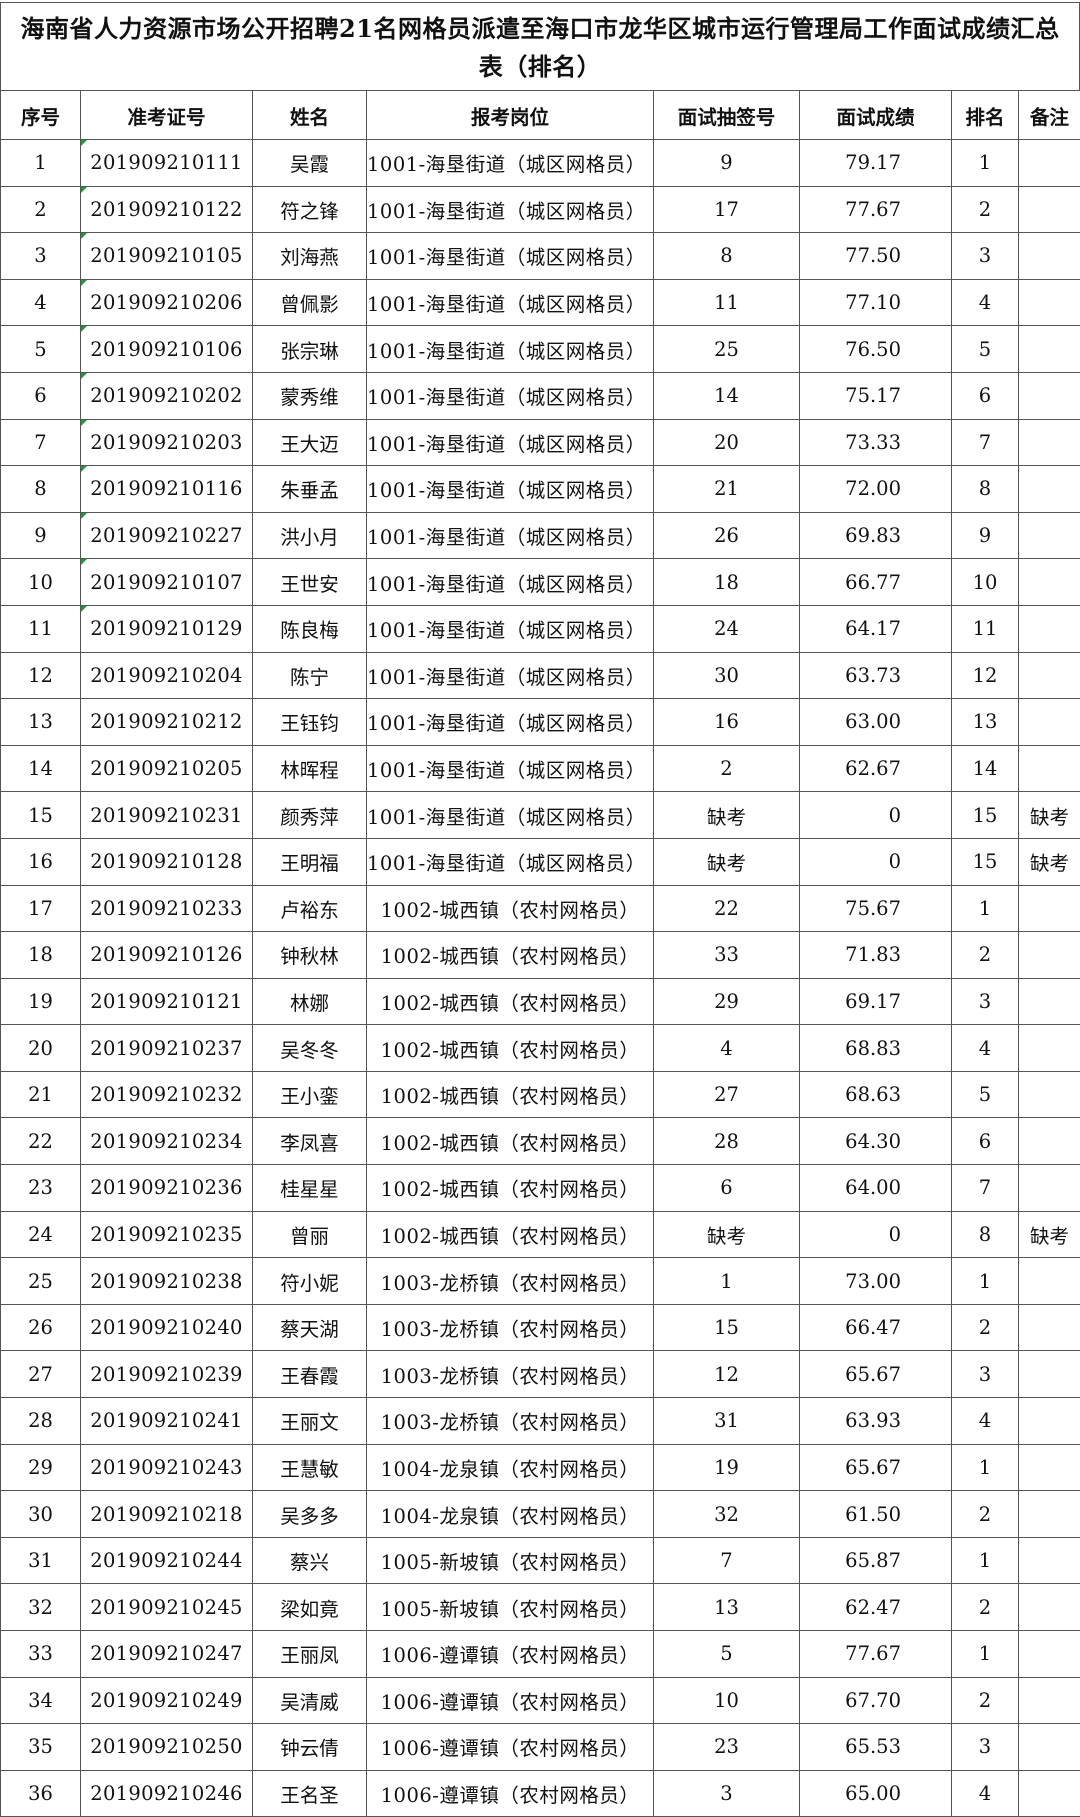  I want to click on cell-name: 刘海燕, so click(309, 256).